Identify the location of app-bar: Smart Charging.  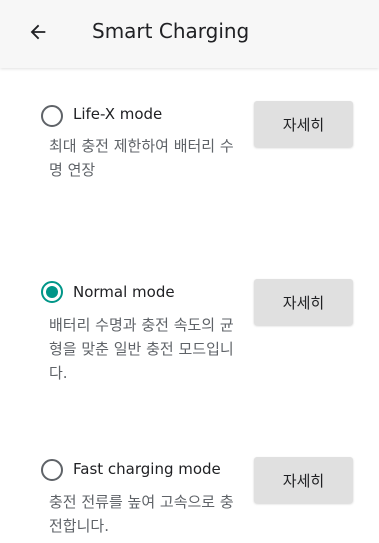
(189, 34).